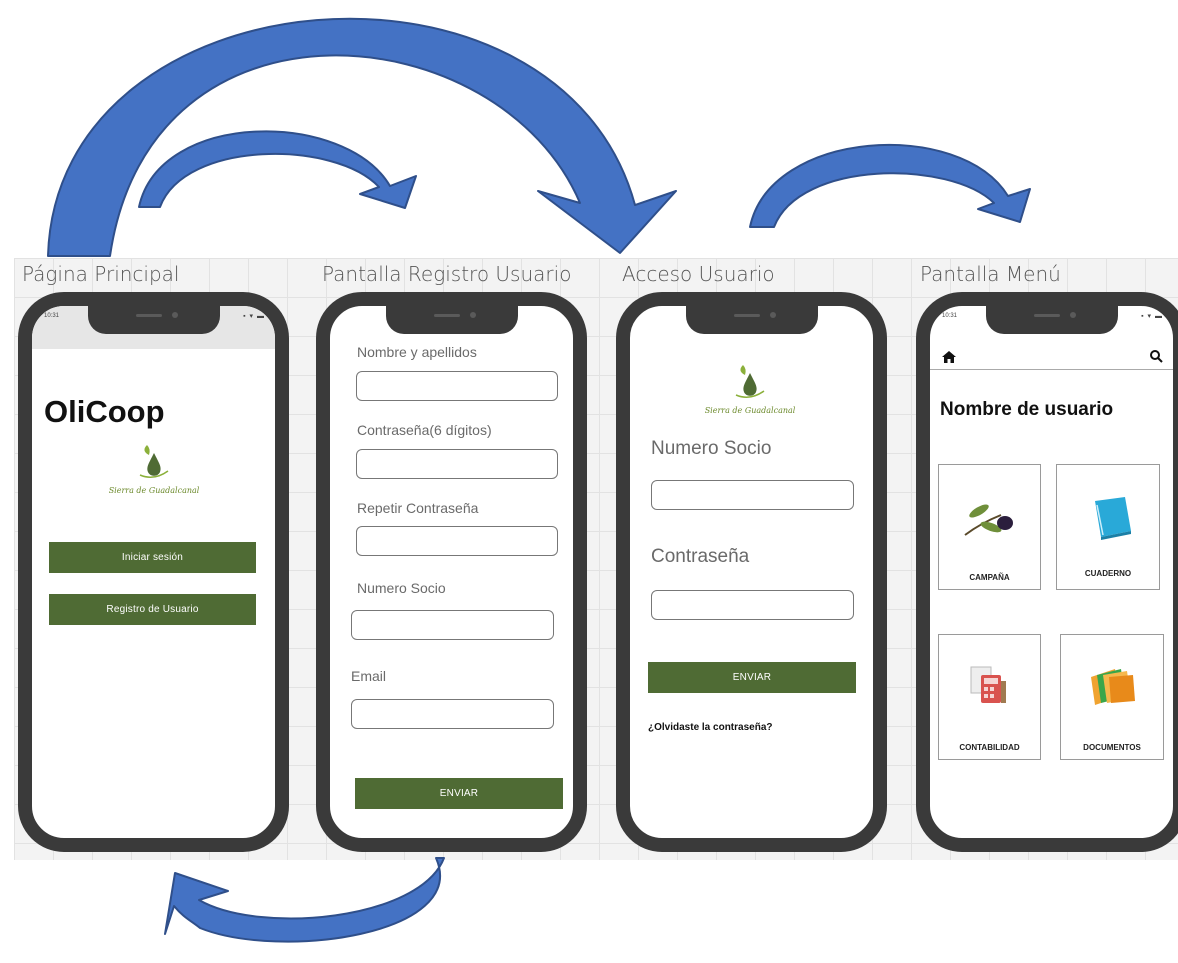 The height and width of the screenshot is (963, 1178). I want to click on arrow-home-to-register, so click(277, 169).